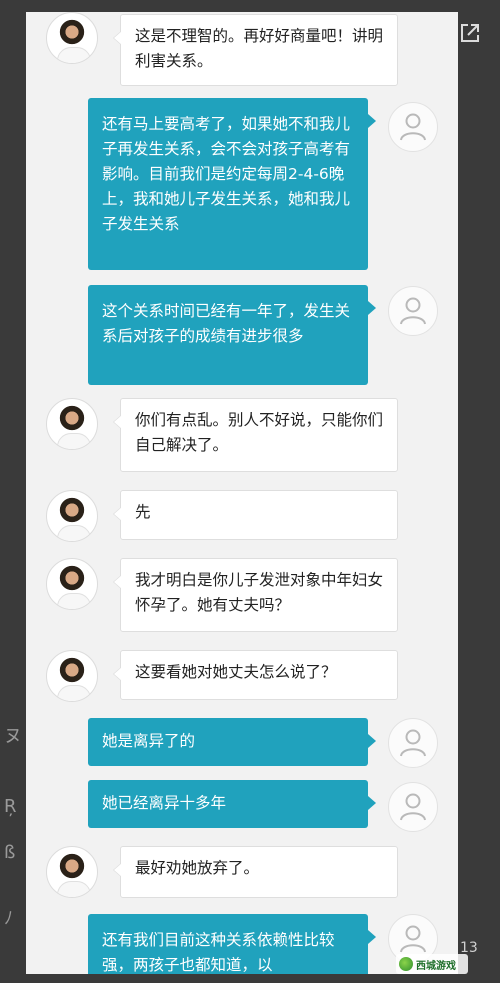 The image size is (500, 983). Describe the element at coordinates (255, 675) in the screenshot. I see `chat-bubble-doctor: 这要看她对她丈夫怎么说了？` at that location.